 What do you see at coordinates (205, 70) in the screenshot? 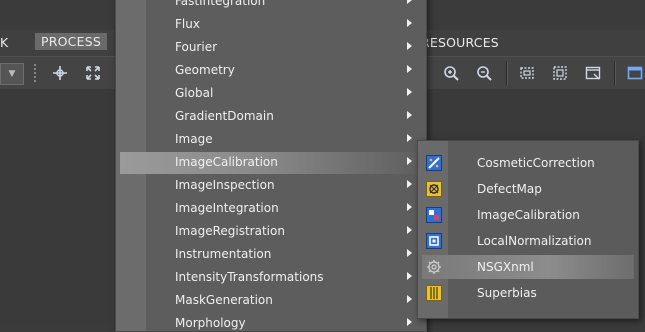
I see `menu-item-label: Geometry` at bounding box center [205, 70].